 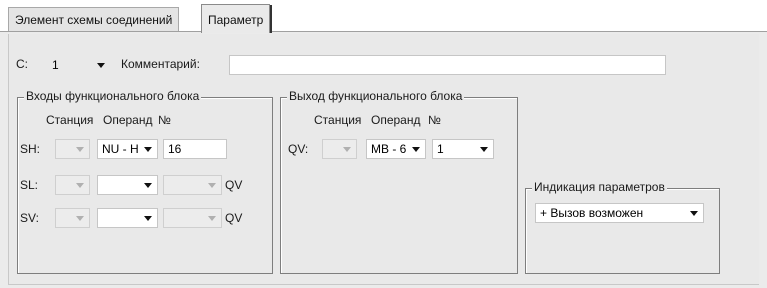 What do you see at coordinates (234, 218) in the screenshot?
I see `sv-suffix-label: QV` at bounding box center [234, 218].